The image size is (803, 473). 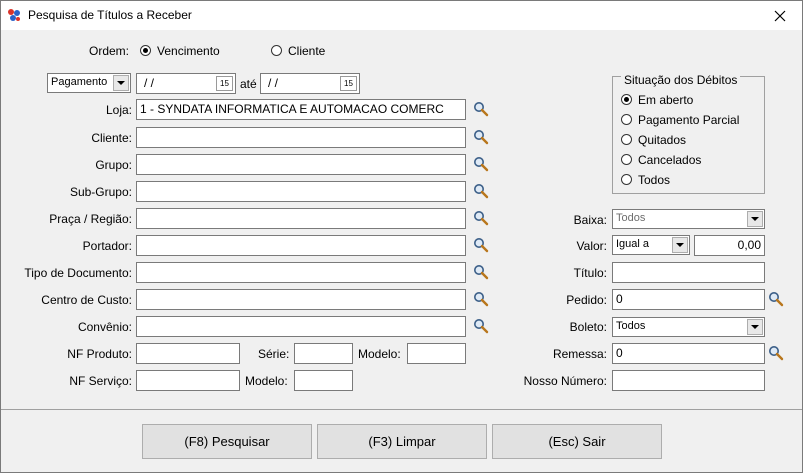 I want to click on praca-search-icon, so click(x=481, y=218).